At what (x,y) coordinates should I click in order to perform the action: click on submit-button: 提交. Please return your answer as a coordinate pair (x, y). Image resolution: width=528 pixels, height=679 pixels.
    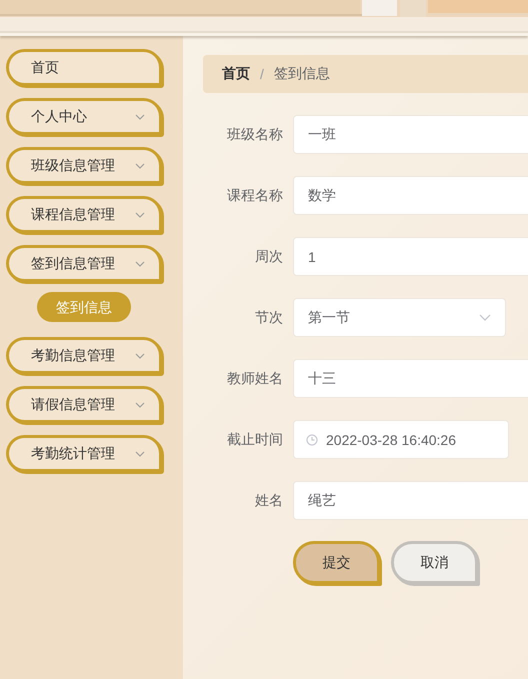
    Looking at the image, I should click on (336, 562).